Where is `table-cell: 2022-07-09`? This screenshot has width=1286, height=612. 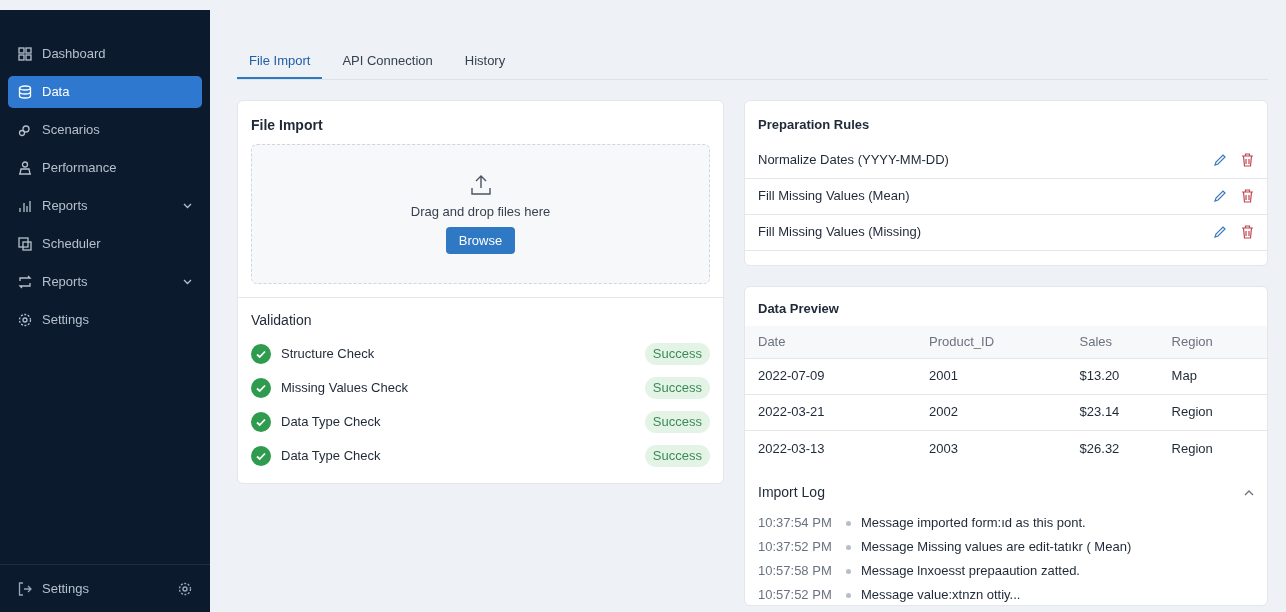
table-cell: 2022-07-09 is located at coordinates (837, 376).